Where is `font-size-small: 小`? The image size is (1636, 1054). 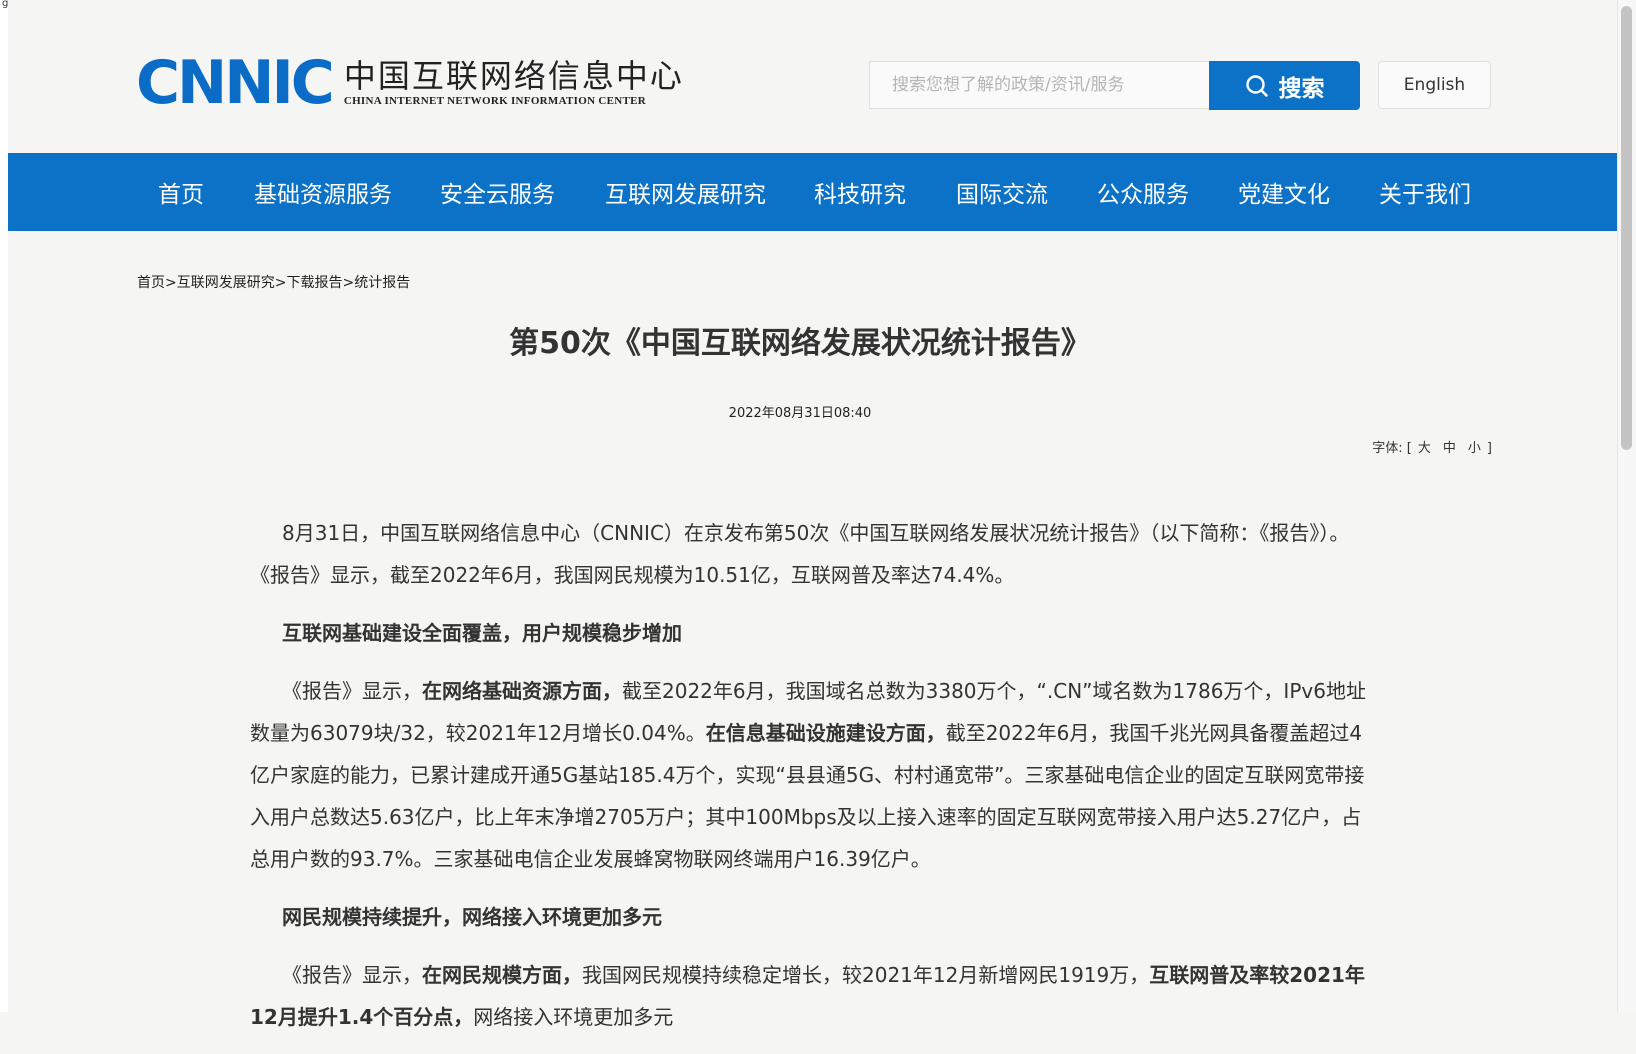
font-size-small: 小 is located at coordinates (1474, 448).